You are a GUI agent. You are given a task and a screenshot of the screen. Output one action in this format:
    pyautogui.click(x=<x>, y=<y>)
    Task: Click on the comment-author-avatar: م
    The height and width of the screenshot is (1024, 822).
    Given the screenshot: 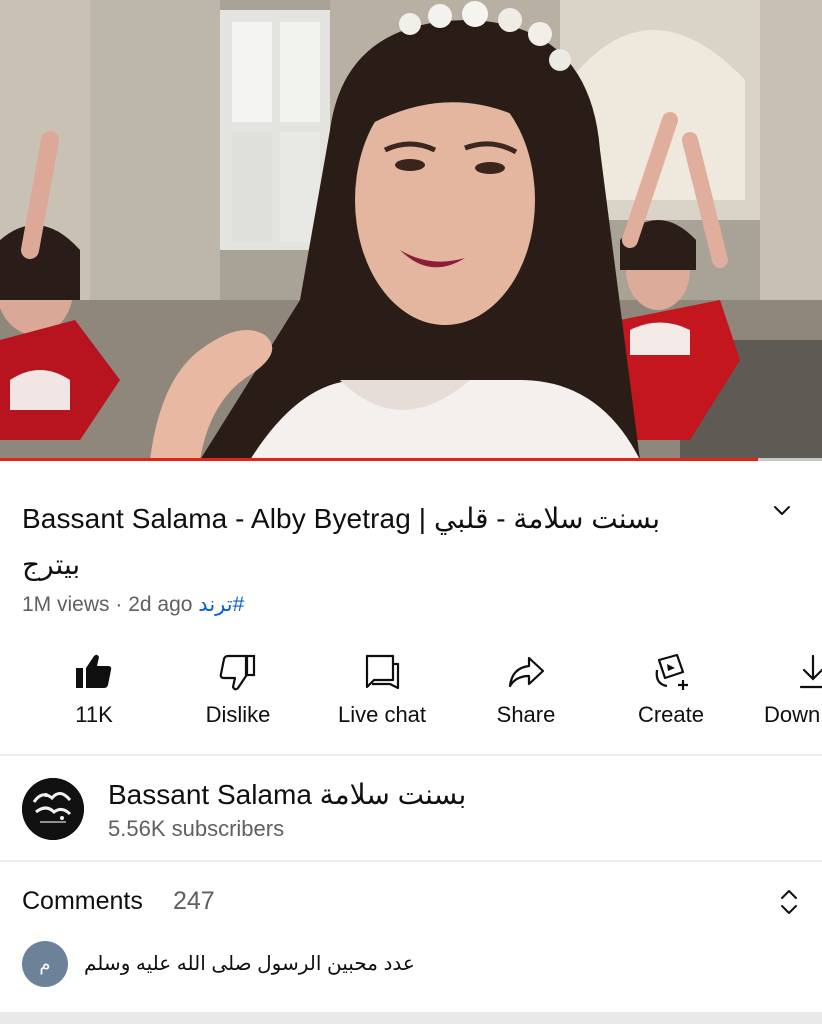 What is the action you would take?
    pyautogui.click(x=45, y=964)
    